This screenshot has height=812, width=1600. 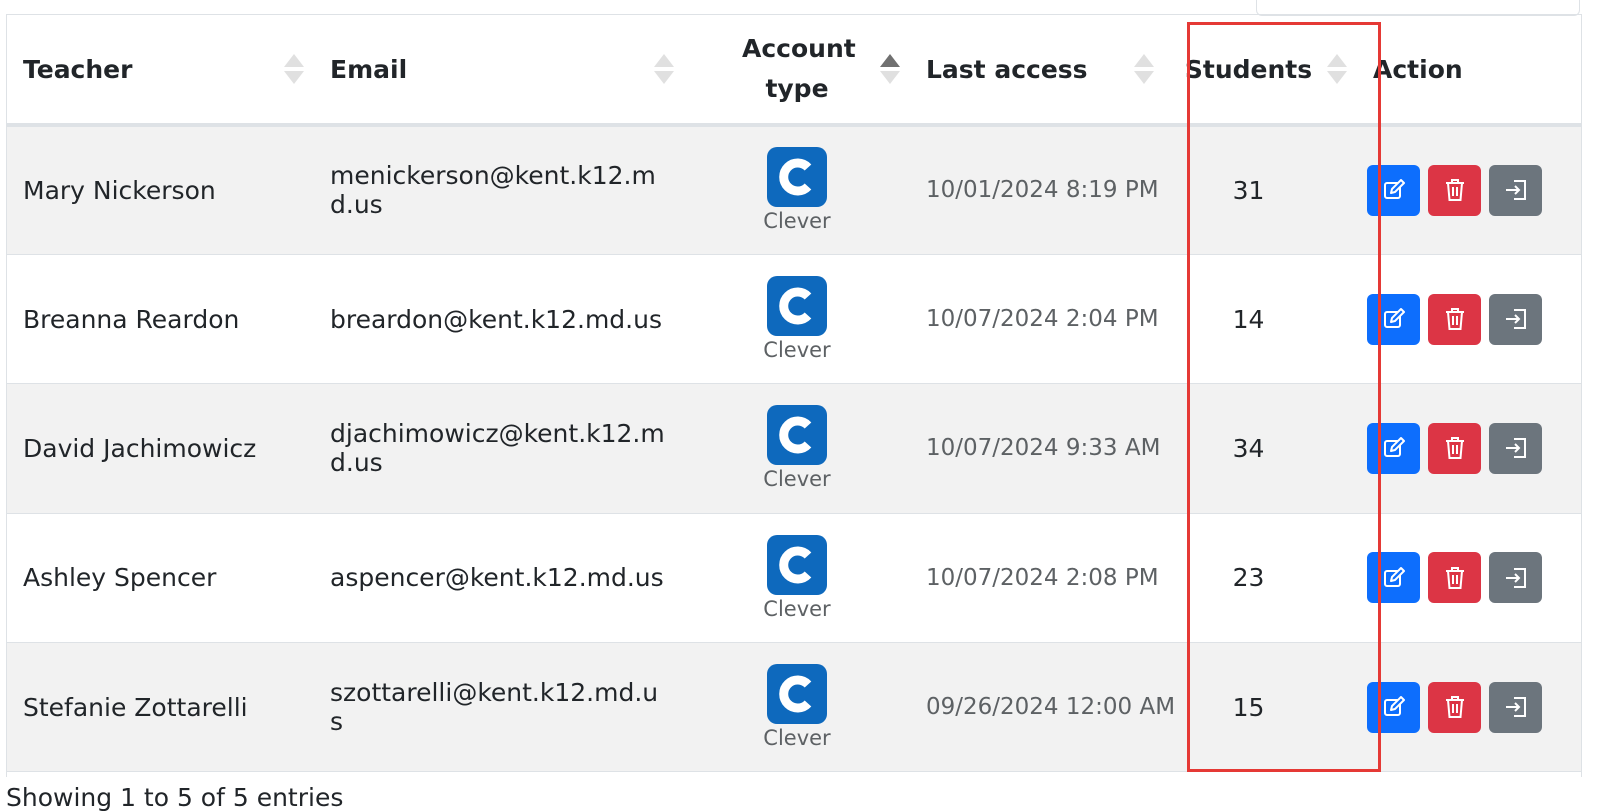 What do you see at coordinates (494, 707) in the screenshot?
I see `teacher-email: szottarelli@kent.k12.md.us` at bounding box center [494, 707].